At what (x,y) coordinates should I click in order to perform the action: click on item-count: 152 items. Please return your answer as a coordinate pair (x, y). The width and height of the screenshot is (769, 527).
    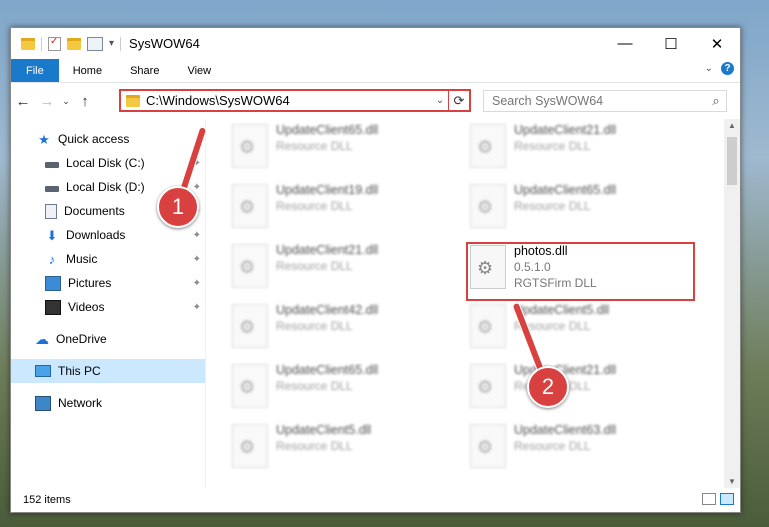
    Looking at the image, I should click on (47, 500).